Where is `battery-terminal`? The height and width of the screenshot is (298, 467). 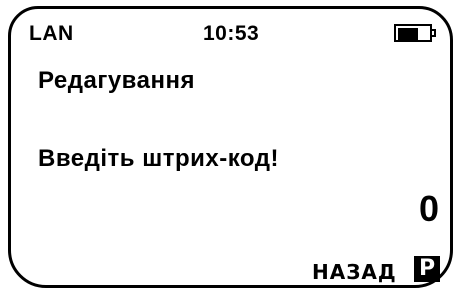
battery-terminal is located at coordinates (434, 33).